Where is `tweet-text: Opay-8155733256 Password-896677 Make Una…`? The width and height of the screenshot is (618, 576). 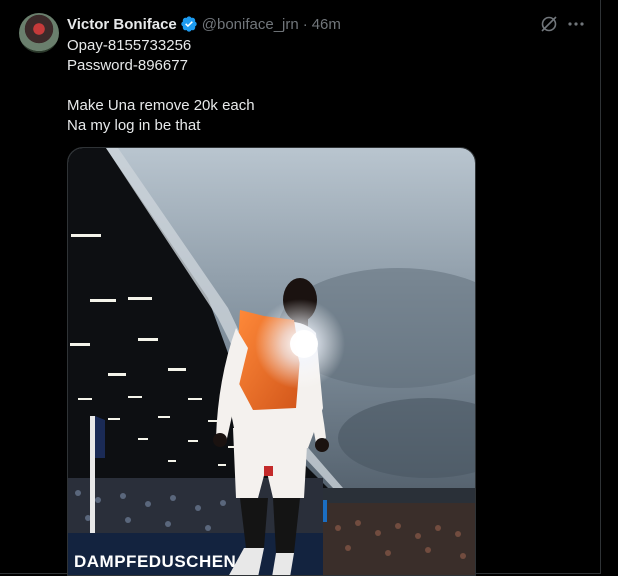 tweet-text: Opay-8155733256 Password-896677 Make Una… is located at coordinates (317, 86).